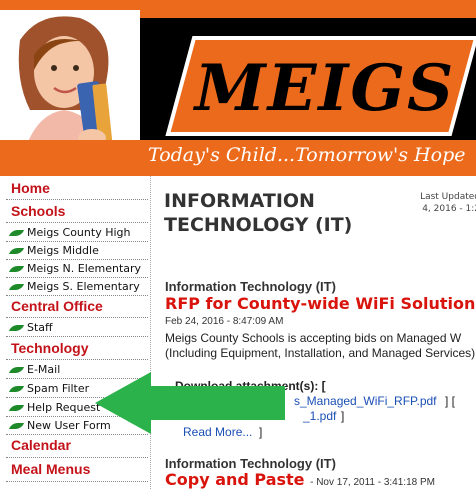  What do you see at coordinates (449, 209) in the screenshot?
I see `last-updated-value: 4, 2016 - 1:2` at bounding box center [449, 209].